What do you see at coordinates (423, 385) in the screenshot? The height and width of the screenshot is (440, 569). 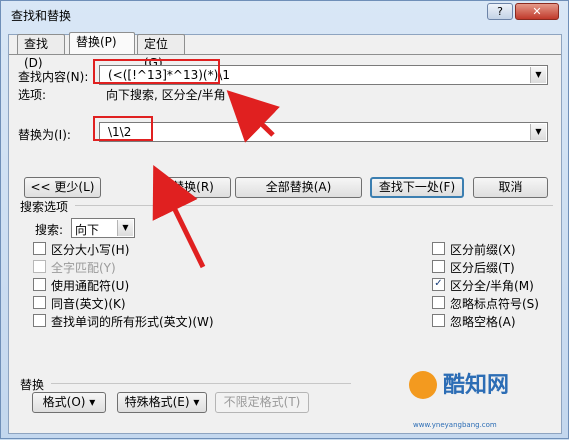 I see `watermark-logo-icon` at bounding box center [423, 385].